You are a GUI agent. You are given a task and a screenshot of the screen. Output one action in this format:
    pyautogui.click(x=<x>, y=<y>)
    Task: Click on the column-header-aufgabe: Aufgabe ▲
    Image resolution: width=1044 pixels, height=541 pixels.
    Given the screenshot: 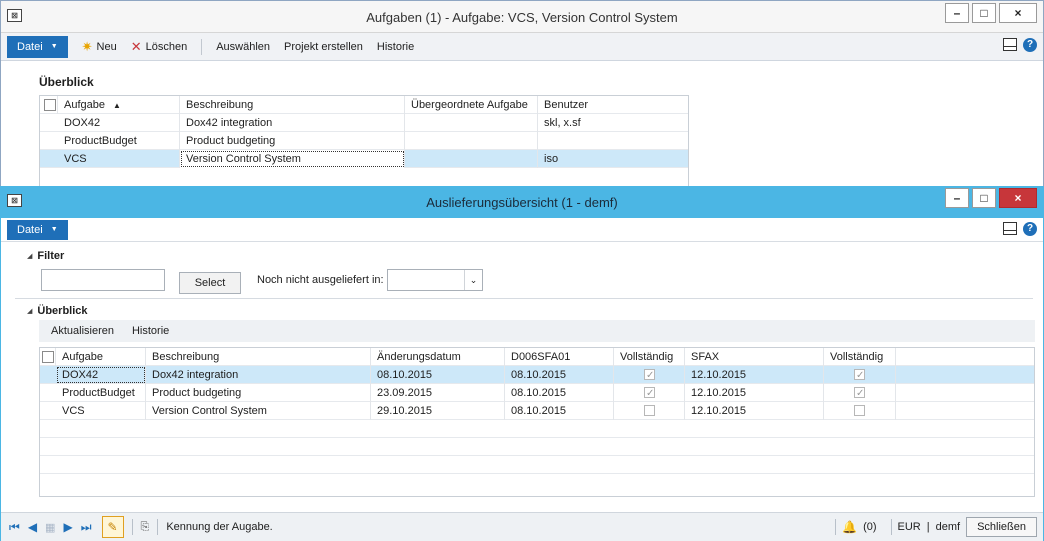 What is the action you would take?
    pyautogui.click(x=119, y=105)
    